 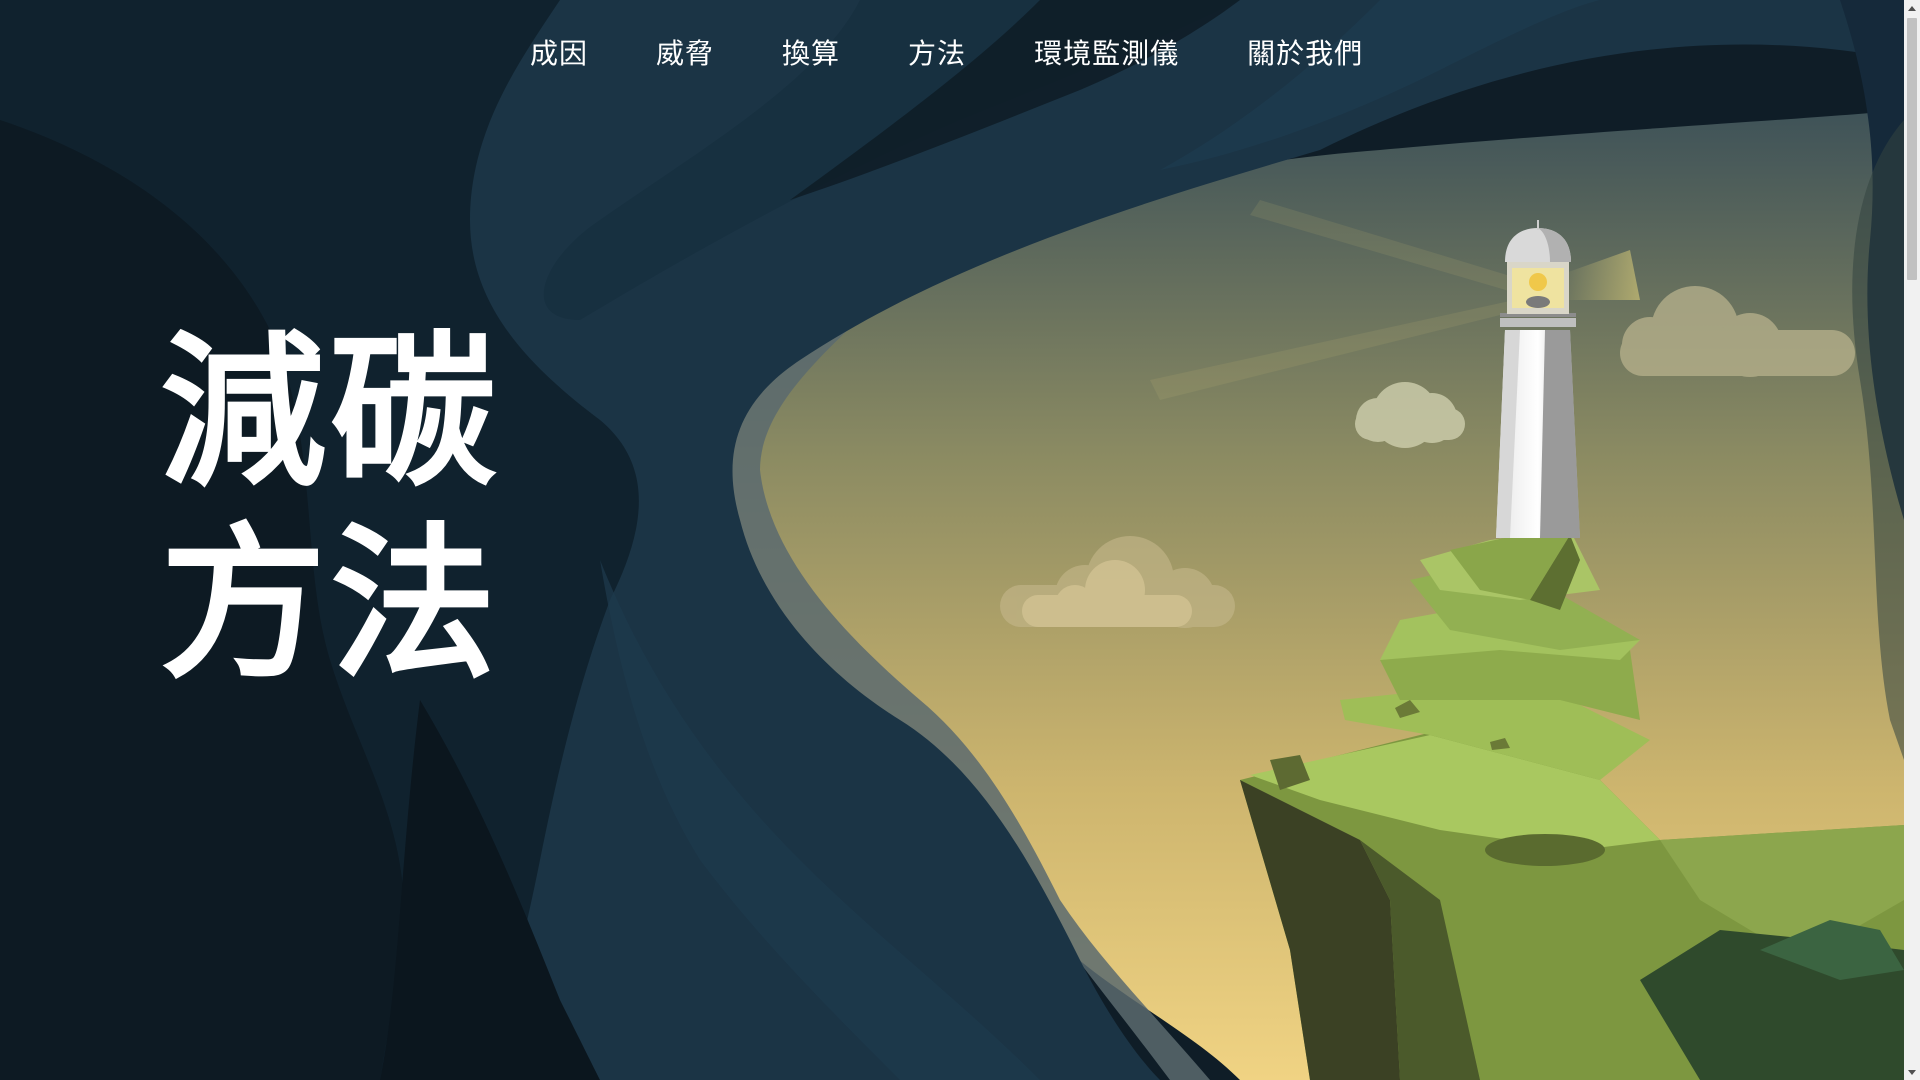 I want to click on nav-item-conversion: 換算, so click(x=811, y=54).